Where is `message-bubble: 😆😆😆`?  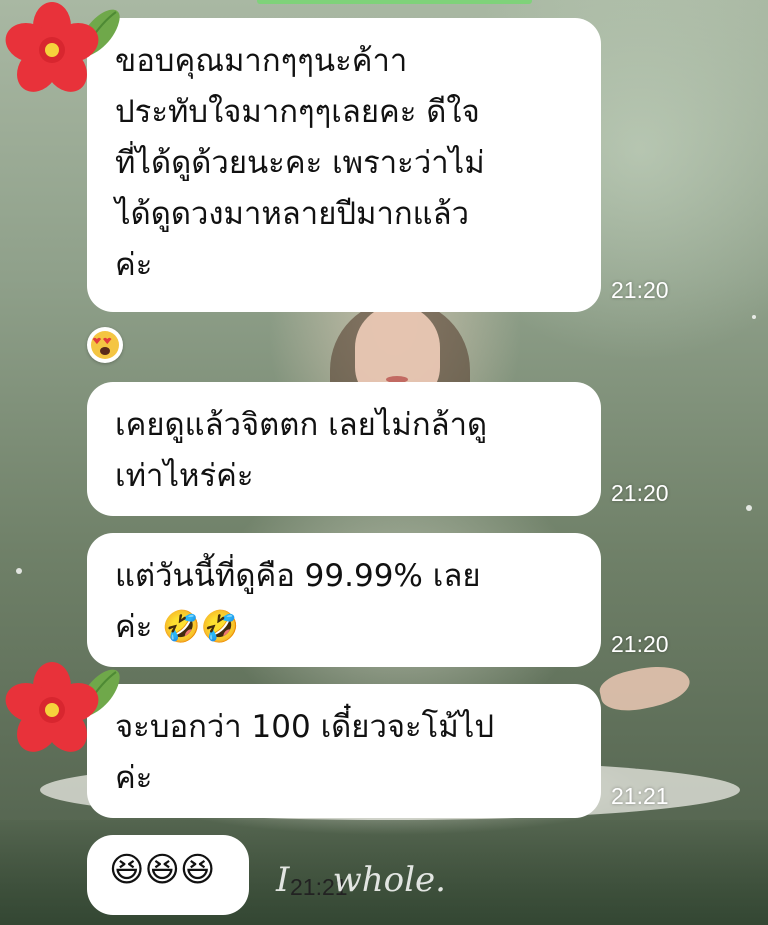 message-bubble: 😆😆😆 is located at coordinates (168, 875).